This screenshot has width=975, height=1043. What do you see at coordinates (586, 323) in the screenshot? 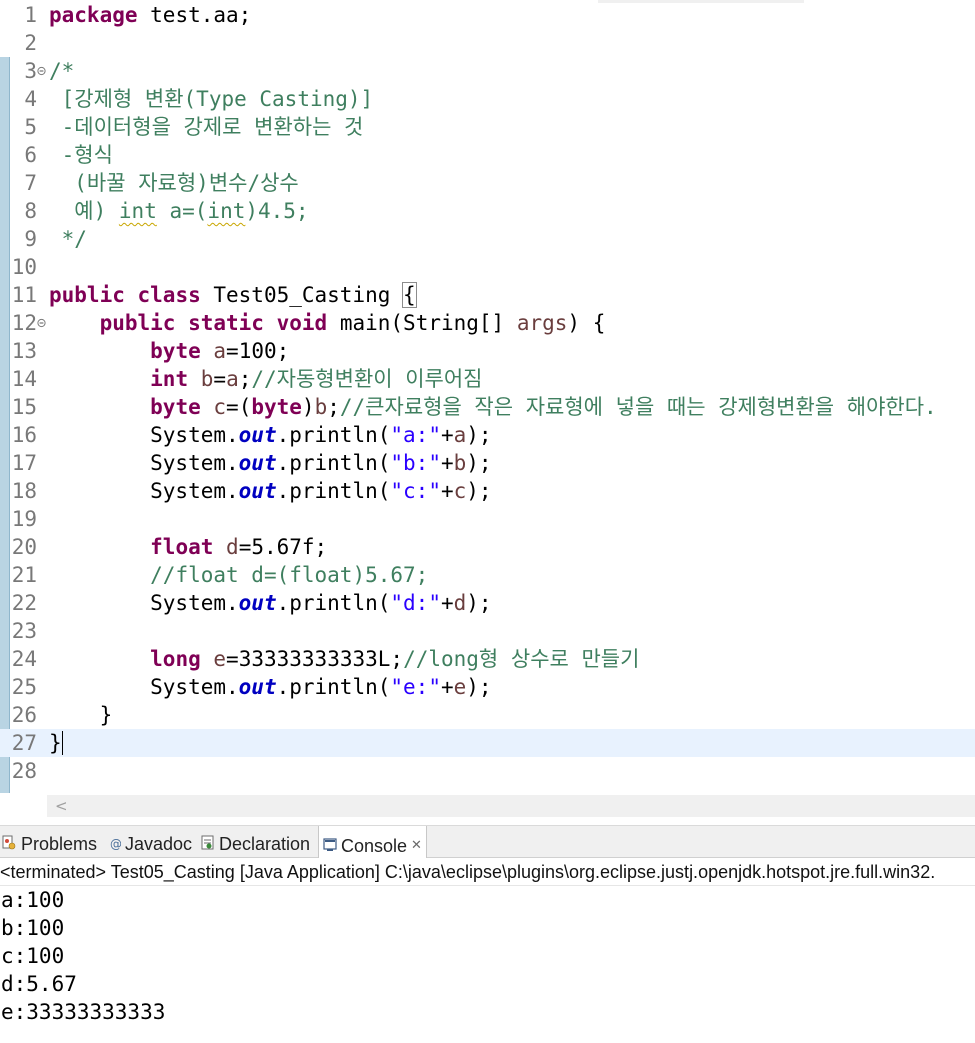
I see `code-token: ) {` at bounding box center [586, 323].